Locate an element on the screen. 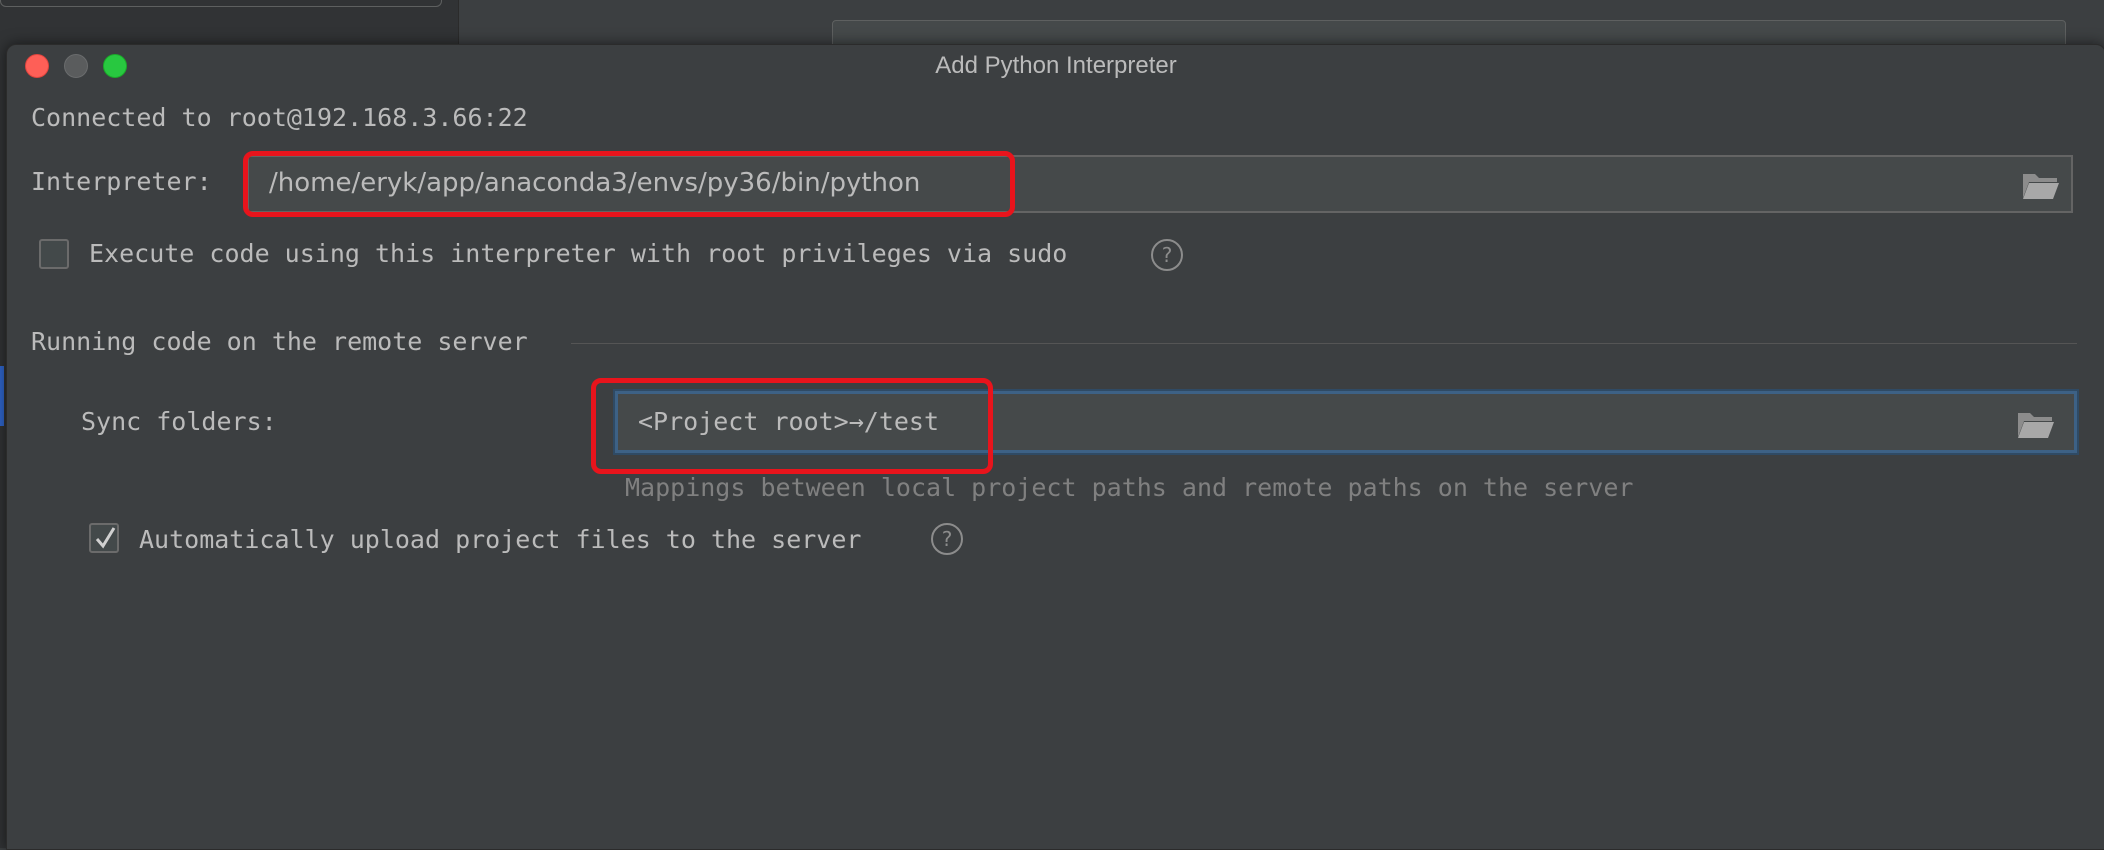 Image resolution: width=2104 pixels, height=850 pixels. sudo-checkbox is located at coordinates (54, 254).